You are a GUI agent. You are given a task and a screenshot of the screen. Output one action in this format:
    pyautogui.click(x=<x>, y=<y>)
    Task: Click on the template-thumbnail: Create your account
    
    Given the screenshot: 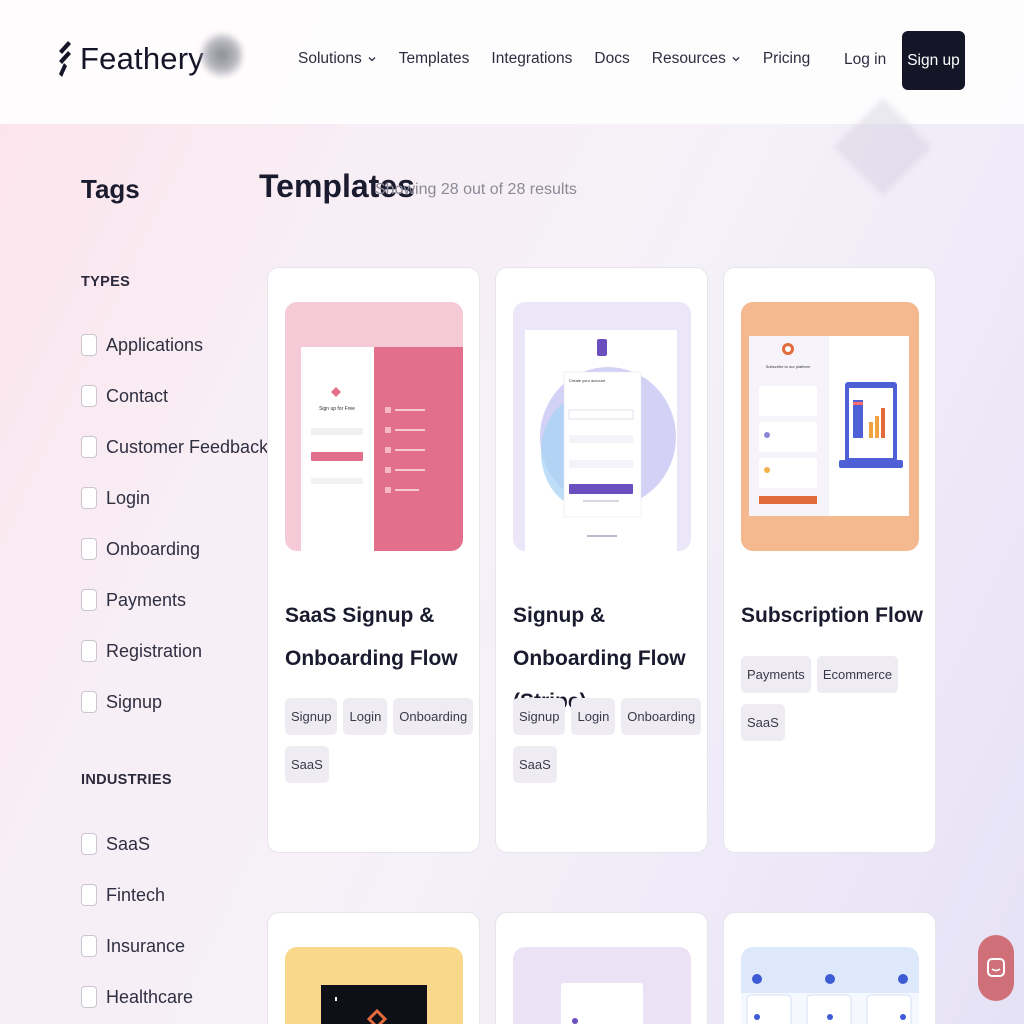 What is the action you would take?
    pyautogui.click(x=602, y=426)
    